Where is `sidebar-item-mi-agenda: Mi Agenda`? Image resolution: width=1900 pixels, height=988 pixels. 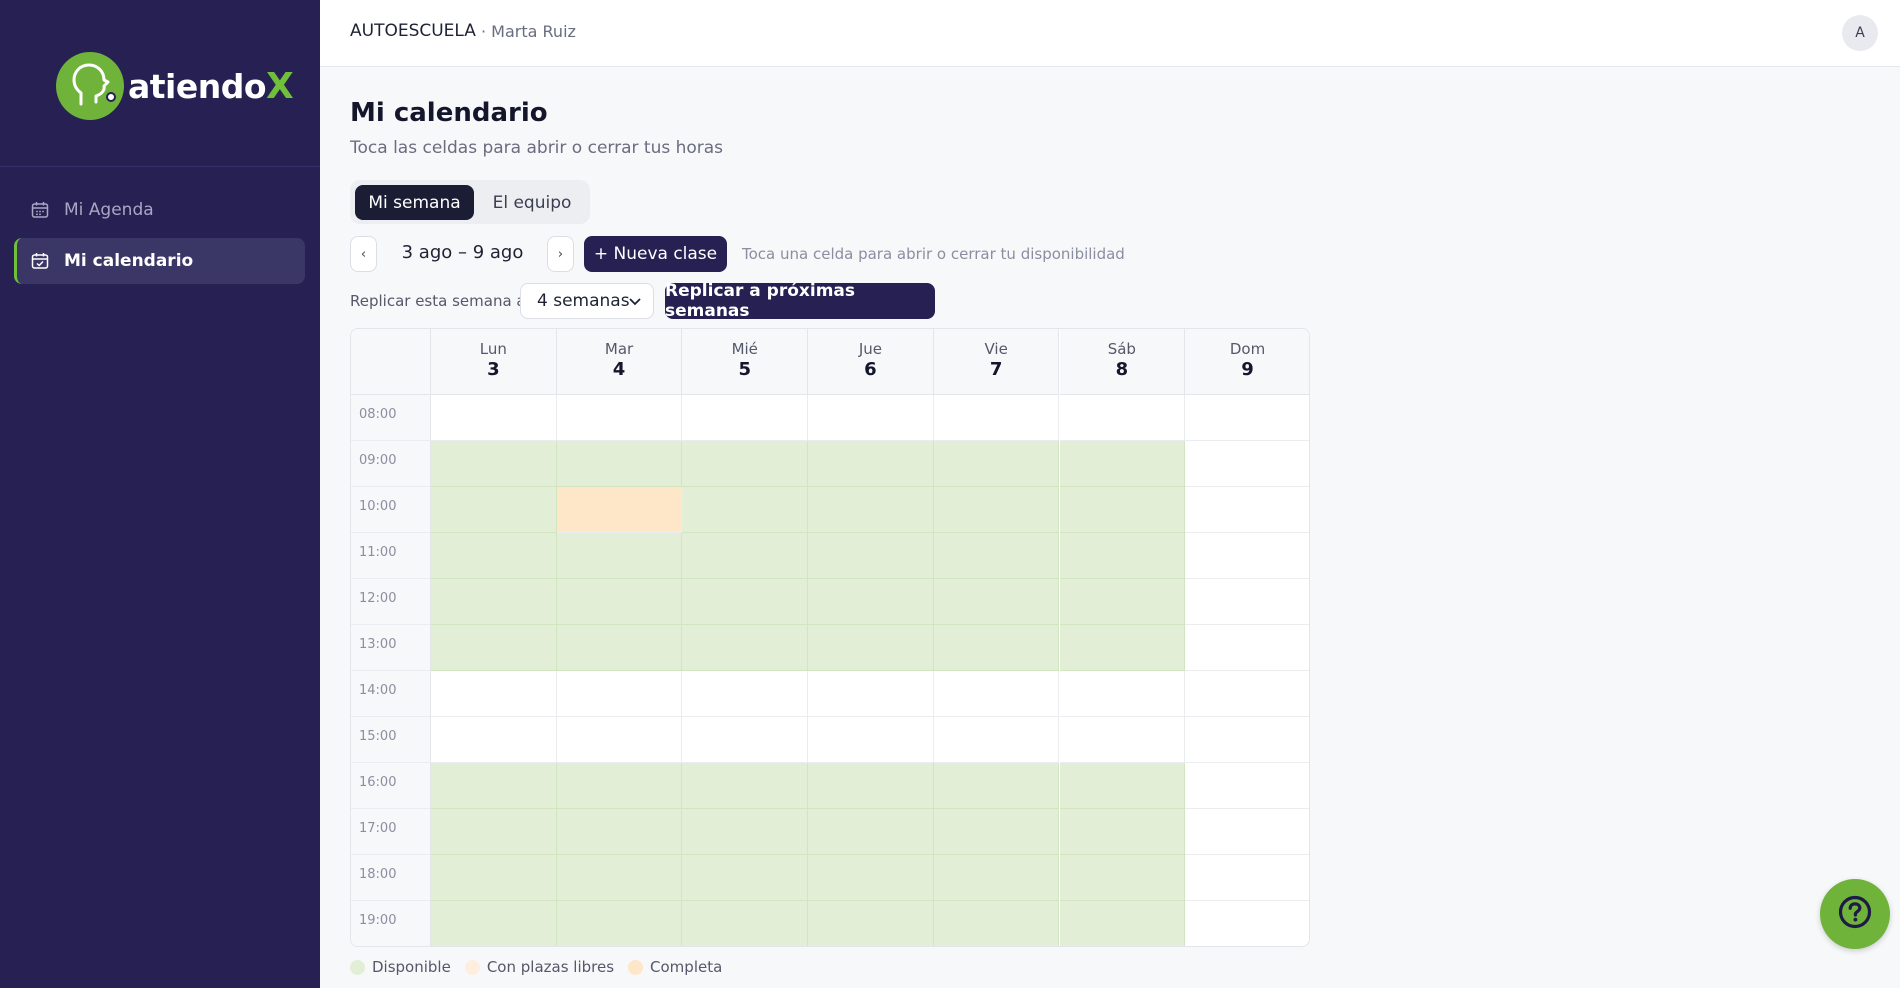
sidebar-item-mi-agenda: Mi Agenda is located at coordinates (159, 210).